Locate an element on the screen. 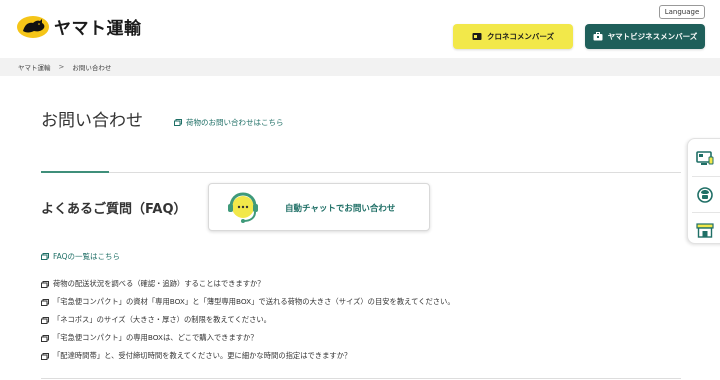  bottom-divider is located at coordinates (361, 378).